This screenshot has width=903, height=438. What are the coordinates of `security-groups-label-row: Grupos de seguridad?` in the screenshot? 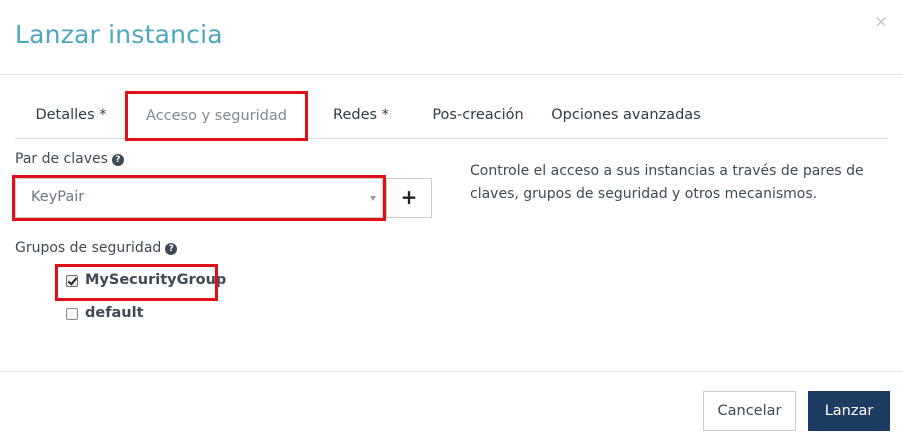 It's located at (96, 248).